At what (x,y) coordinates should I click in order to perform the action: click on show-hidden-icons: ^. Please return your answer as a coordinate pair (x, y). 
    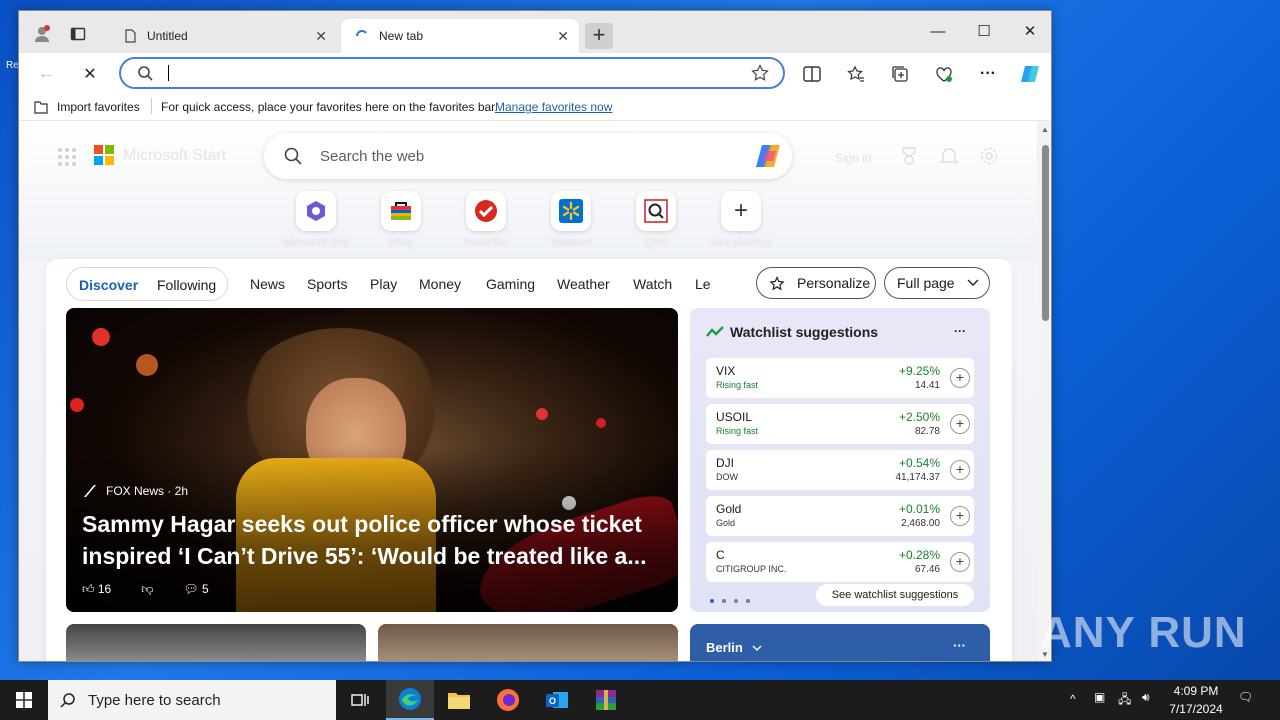
    Looking at the image, I should click on (1073, 699).